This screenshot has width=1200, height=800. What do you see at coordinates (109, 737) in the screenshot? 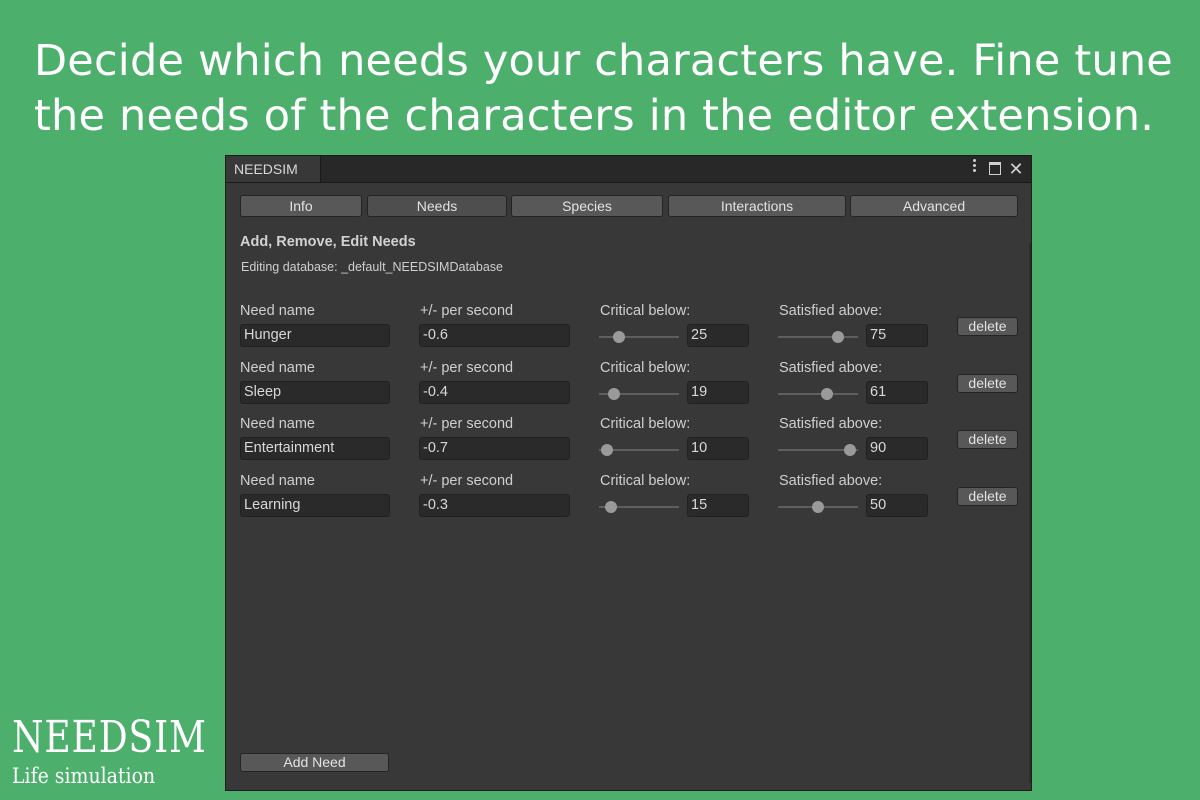
I see `logo-title: NEEDSIM` at bounding box center [109, 737].